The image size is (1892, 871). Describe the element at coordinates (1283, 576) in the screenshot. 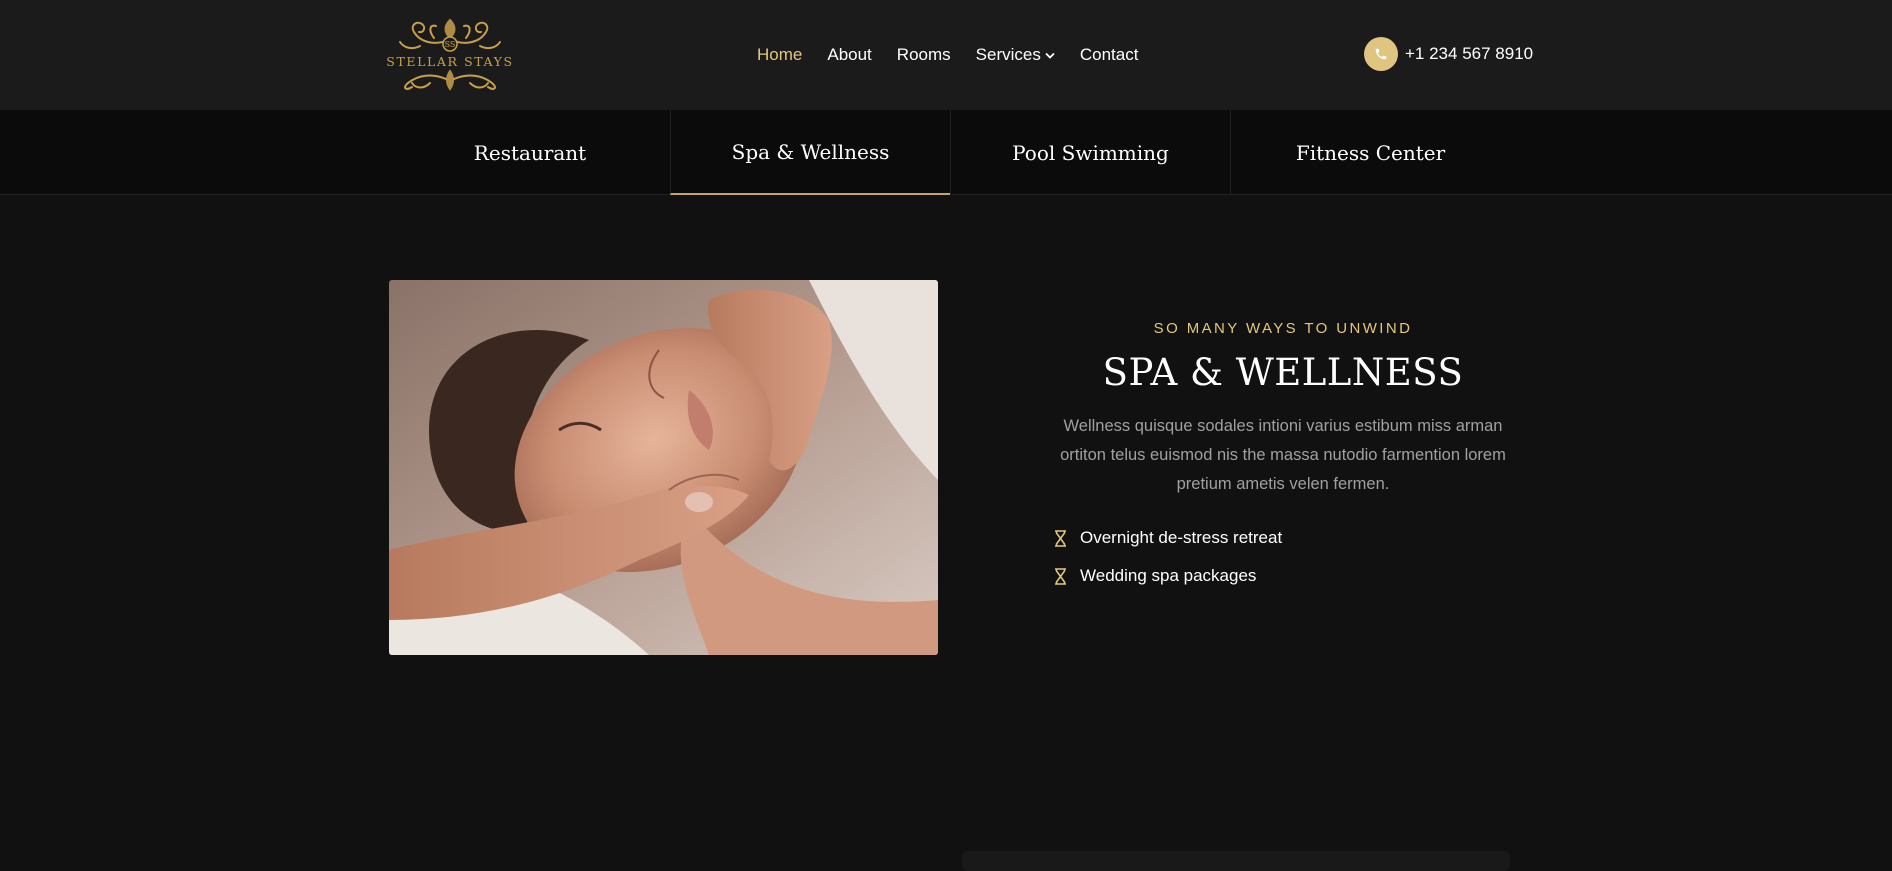

I see `feature-item: Wedding spa packages` at that location.